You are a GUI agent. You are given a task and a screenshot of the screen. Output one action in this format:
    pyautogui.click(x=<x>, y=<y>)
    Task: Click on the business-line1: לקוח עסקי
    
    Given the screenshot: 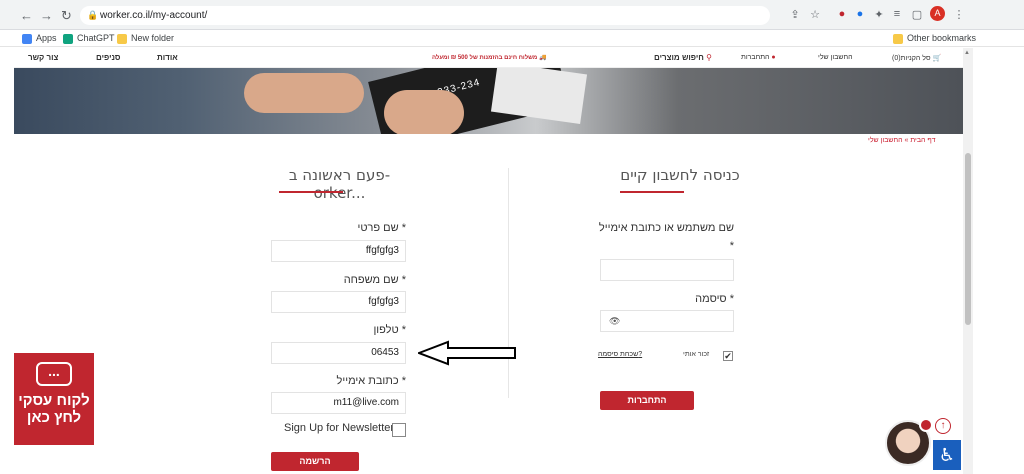 What is the action you would take?
    pyautogui.click(x=54, y=400)
    